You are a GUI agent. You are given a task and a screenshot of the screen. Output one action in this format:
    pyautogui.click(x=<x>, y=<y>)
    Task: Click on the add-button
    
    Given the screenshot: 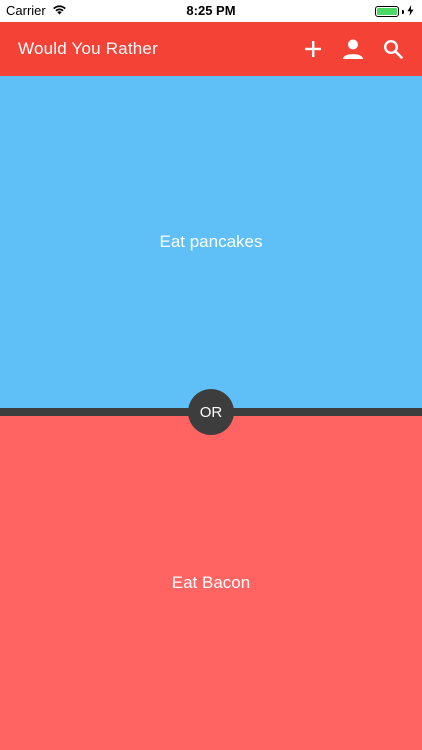 What is the action you would take?
    pyautogui.click(x=313, y=49)
    